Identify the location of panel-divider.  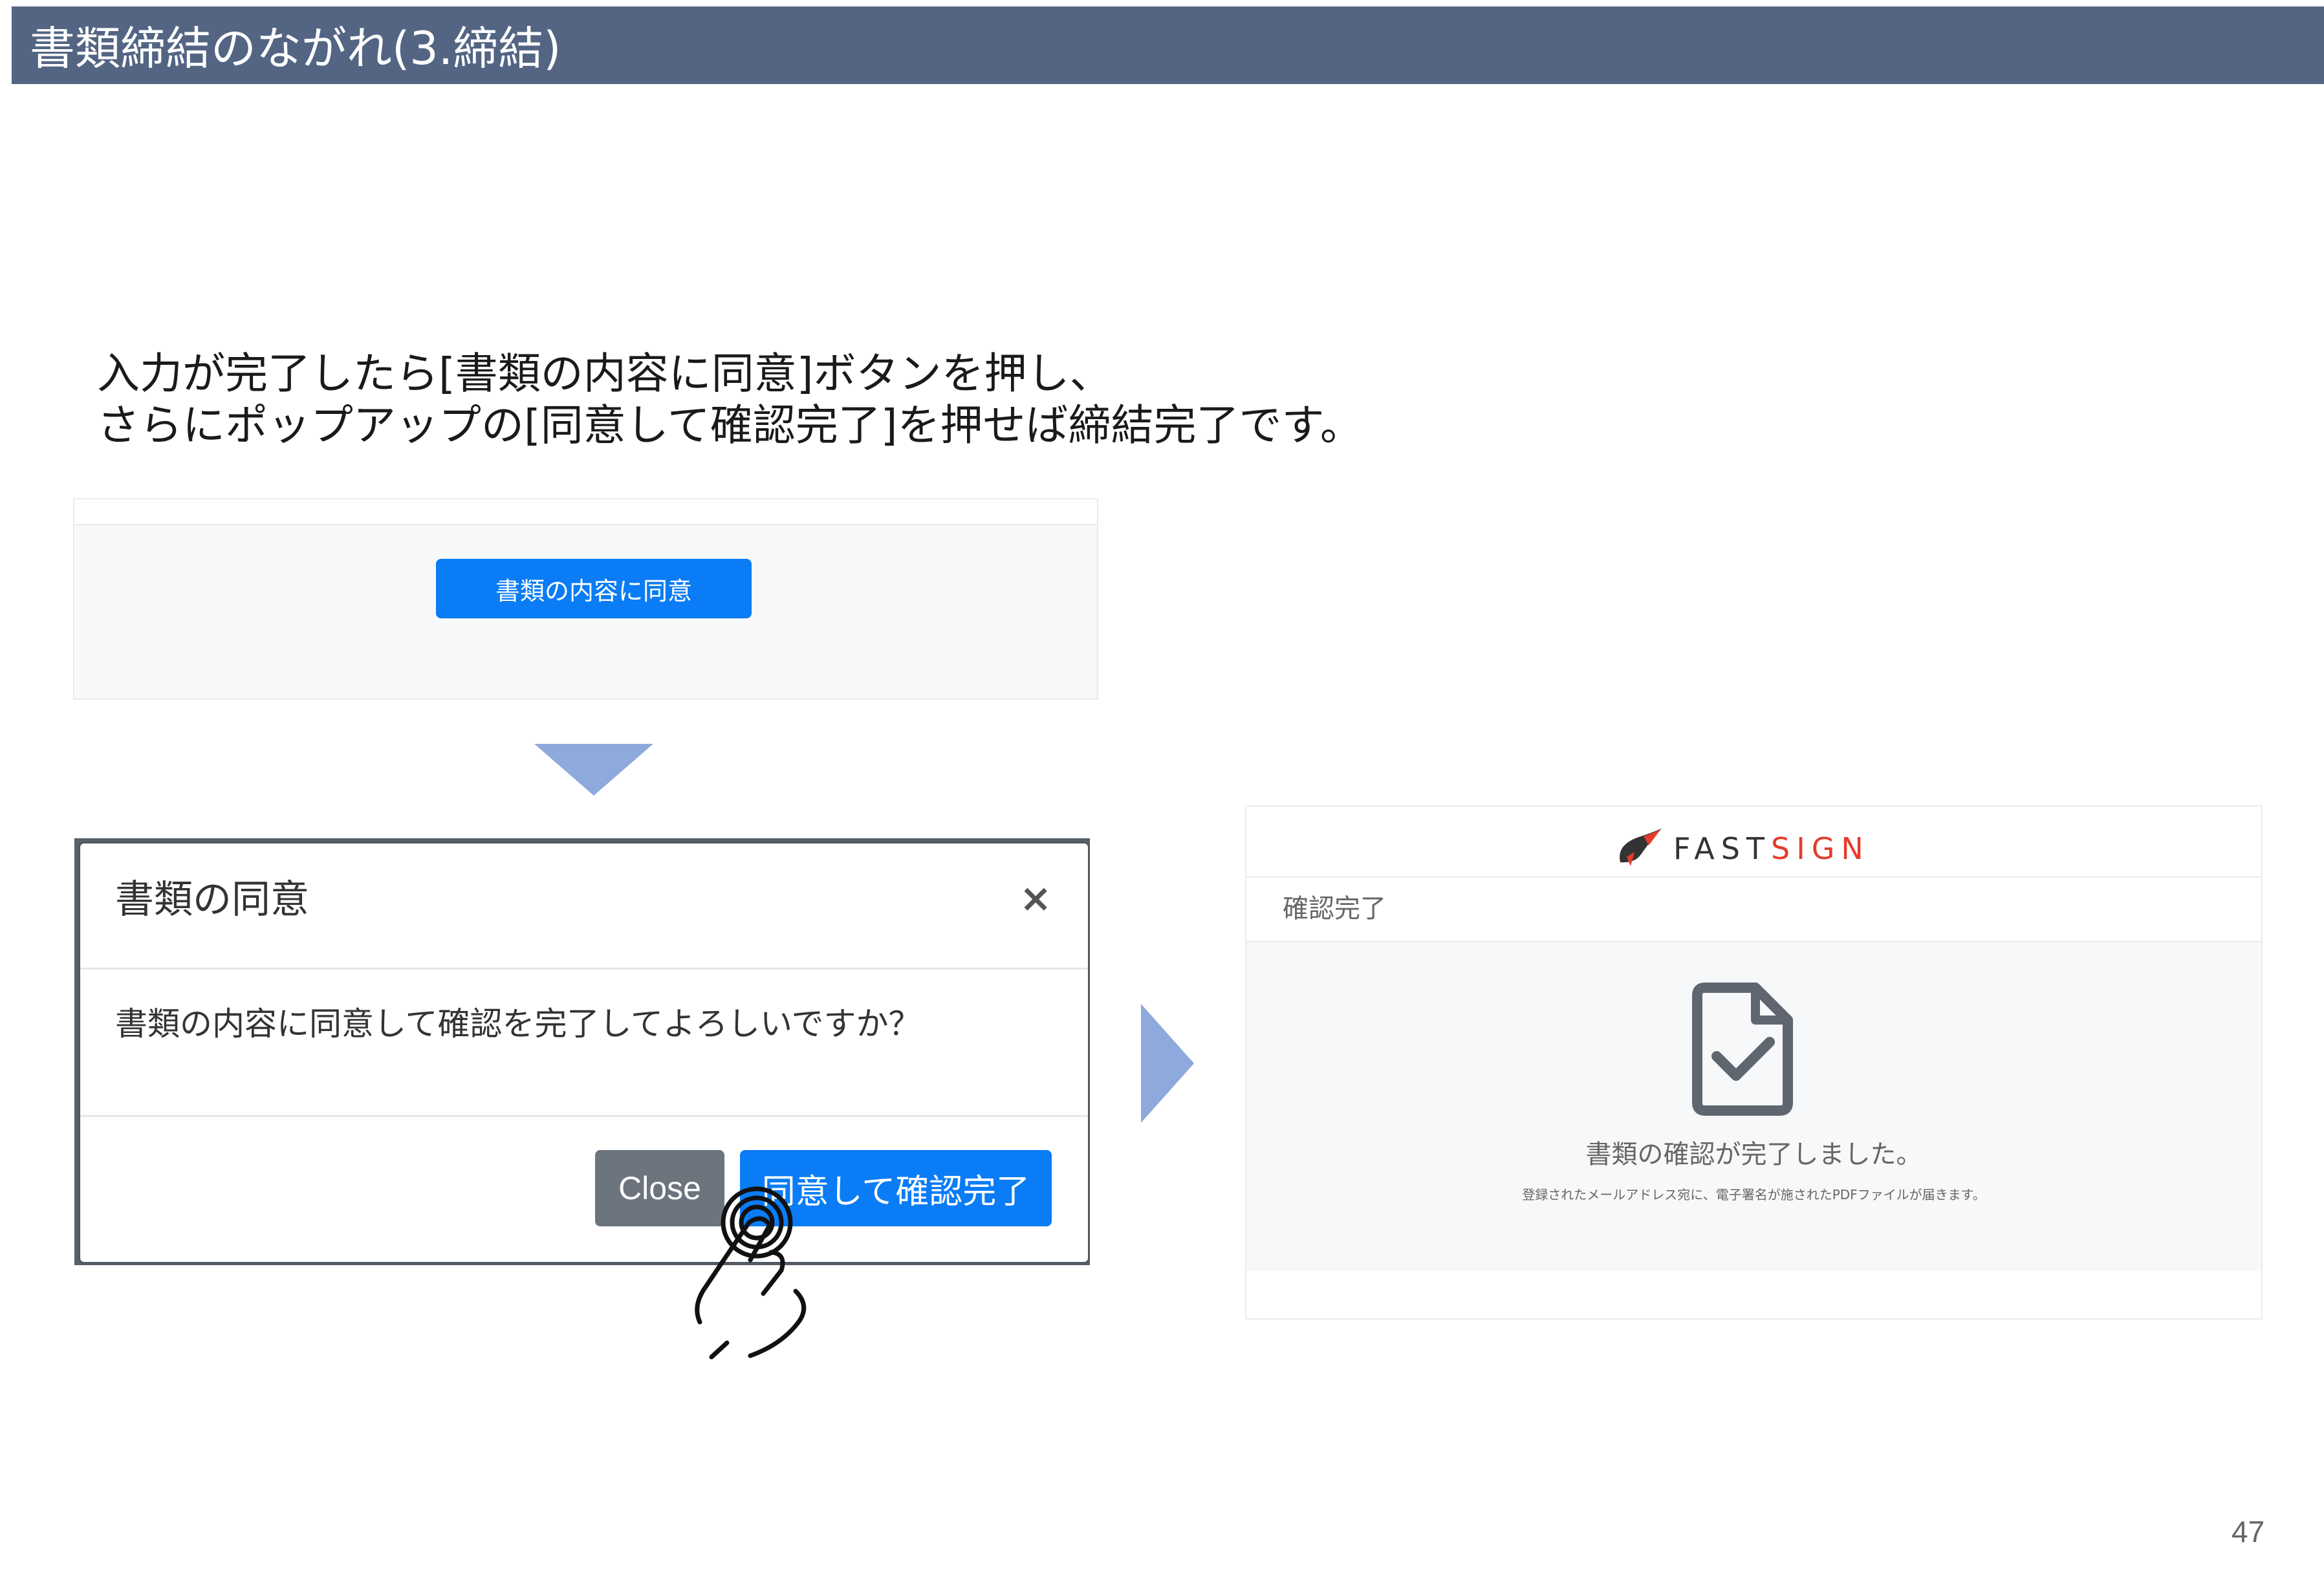
(1753, 877).